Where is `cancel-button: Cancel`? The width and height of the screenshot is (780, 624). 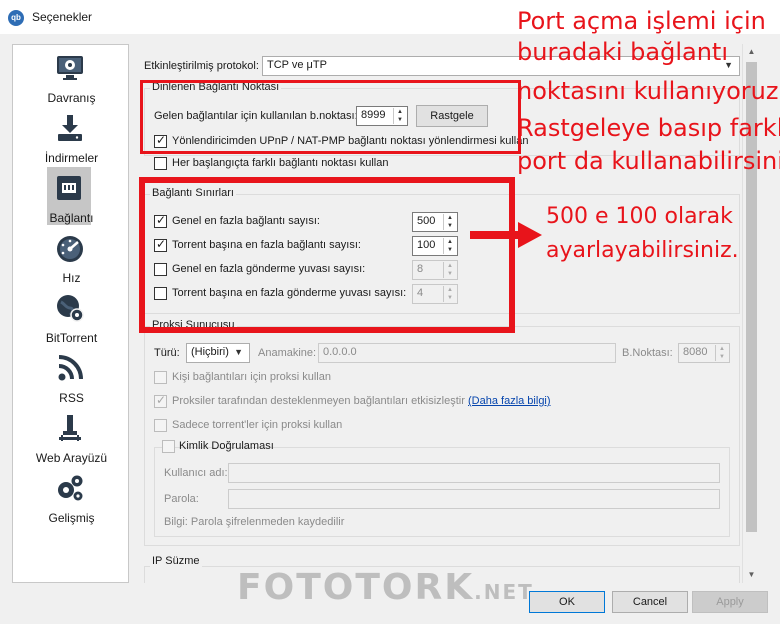 cancel-button: Cancel is located at coordinates (650, 602).